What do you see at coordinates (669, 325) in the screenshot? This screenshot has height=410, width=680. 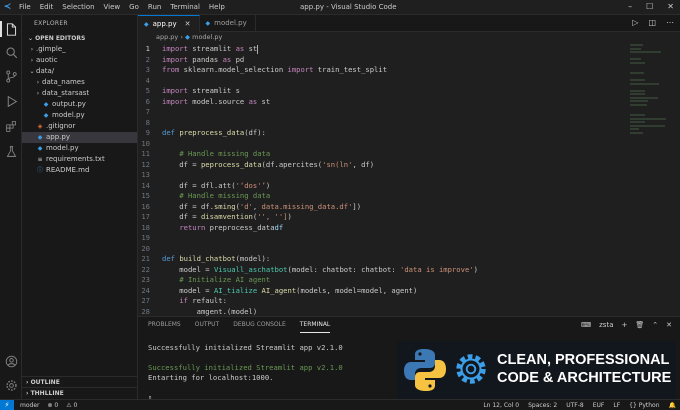 I see `close-panel-icon: ✕` at bounding box center [669, 325].